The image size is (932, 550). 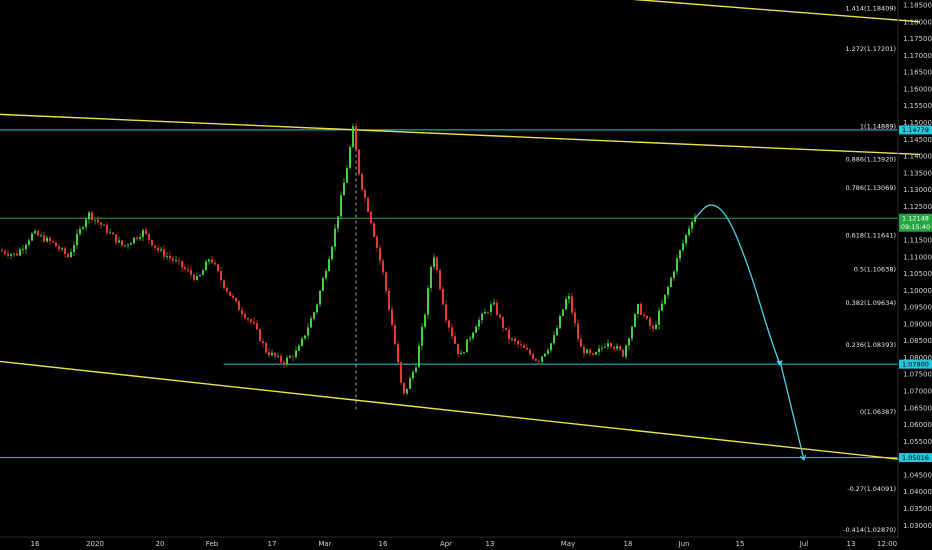 What do you see at coordinates (917, 492) in the screenshot?
I see `price-tick-label: 1.04000` at bounding box center [917, 492].